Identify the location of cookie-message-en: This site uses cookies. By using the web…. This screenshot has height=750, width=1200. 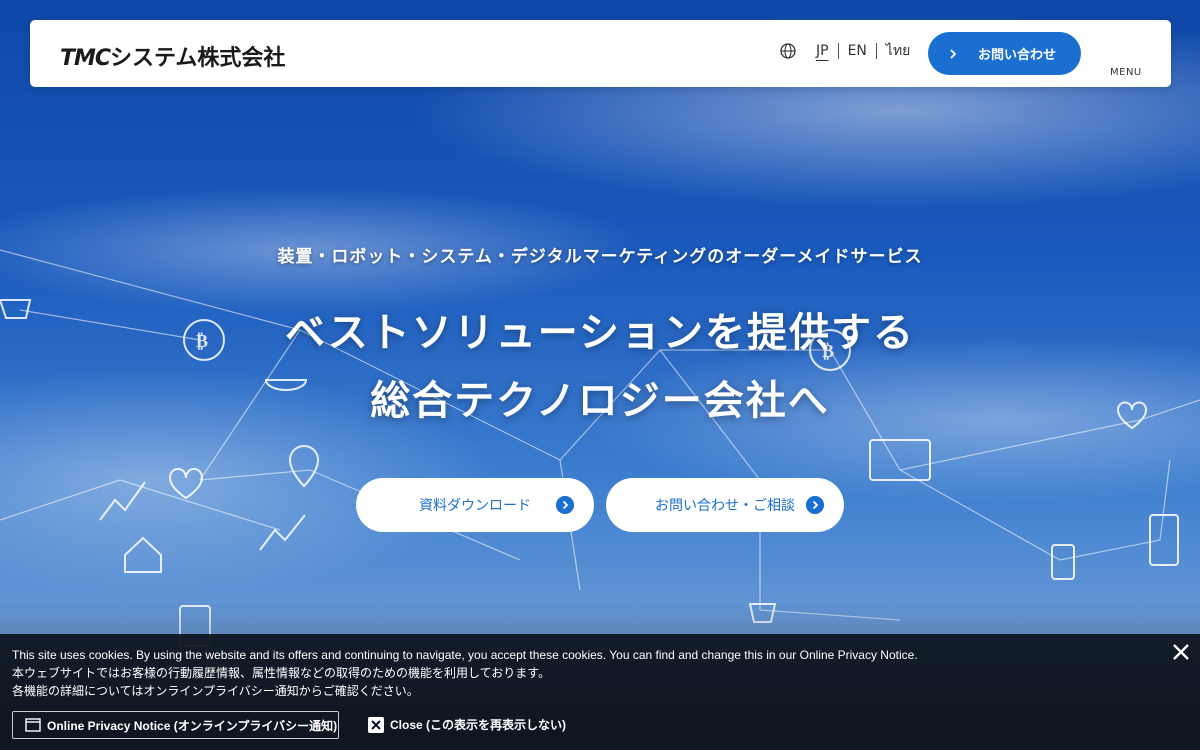
(465, 655).